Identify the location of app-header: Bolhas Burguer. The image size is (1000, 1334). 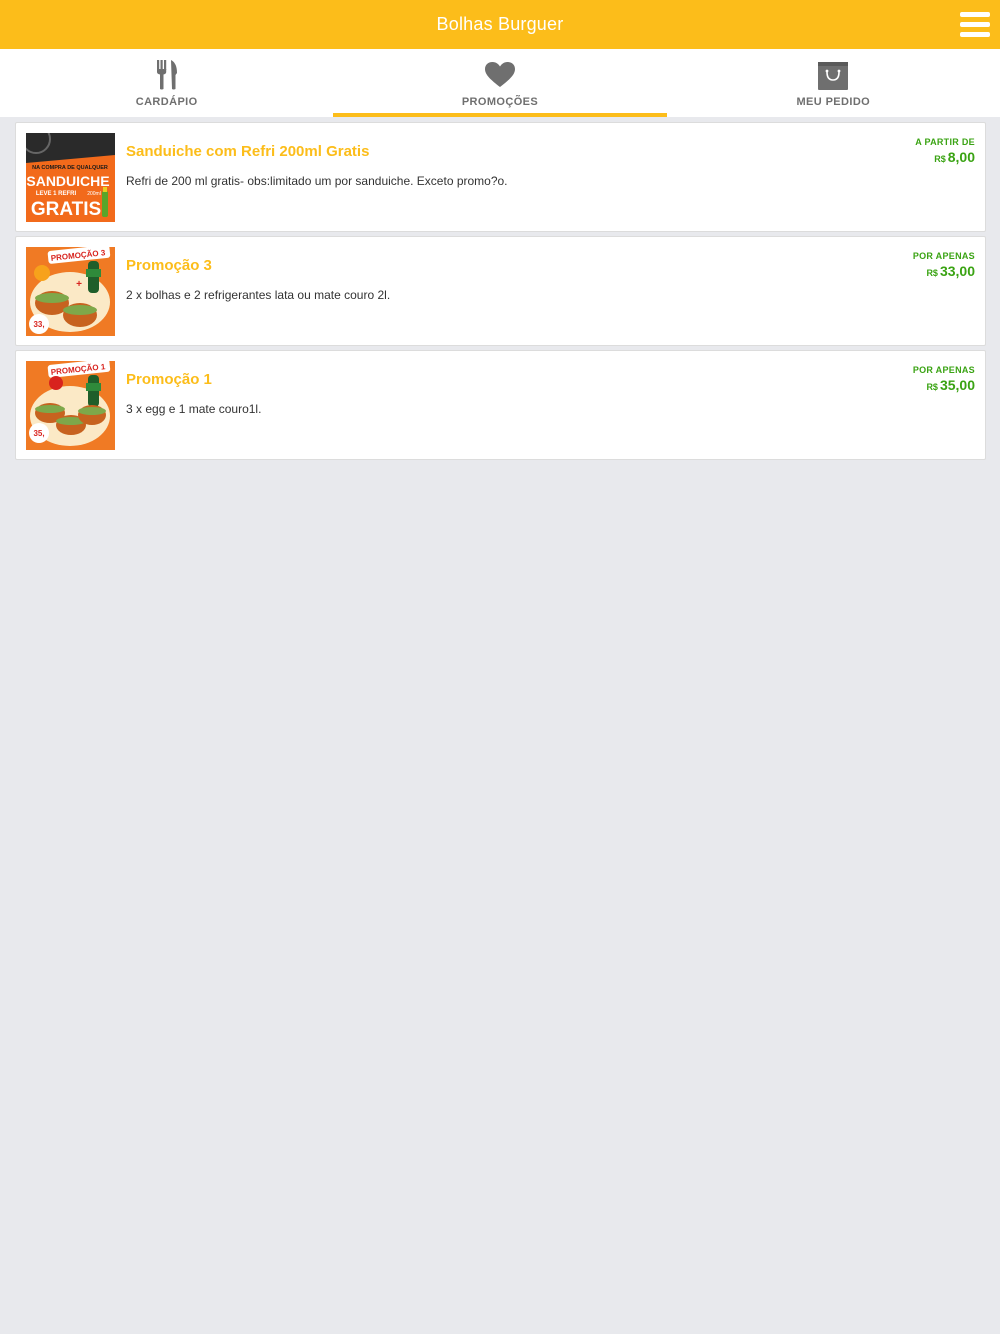
(500, 24).